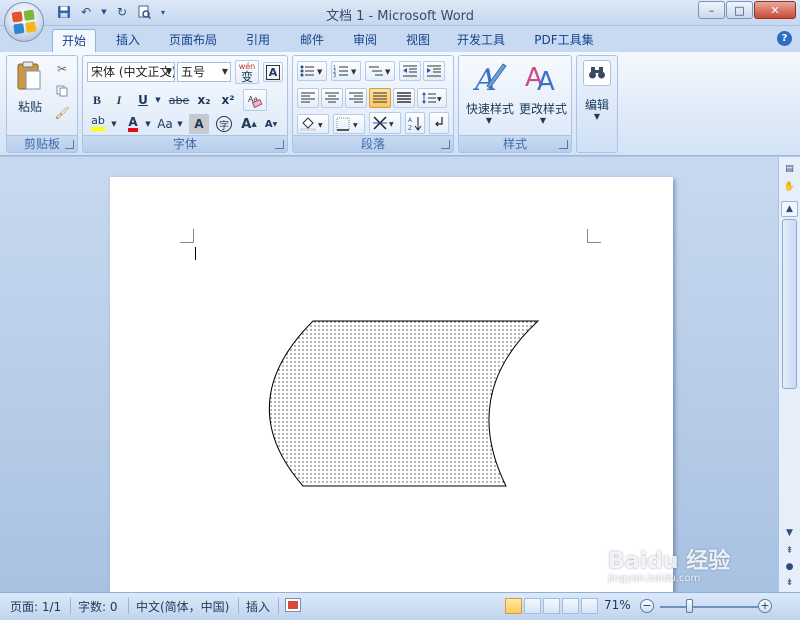 Image resolution: width=800 pixels, height=620 pixels. Describe the element at coordinates (739, 10) in the screenshot. I see `maximize-button: □` at that location.